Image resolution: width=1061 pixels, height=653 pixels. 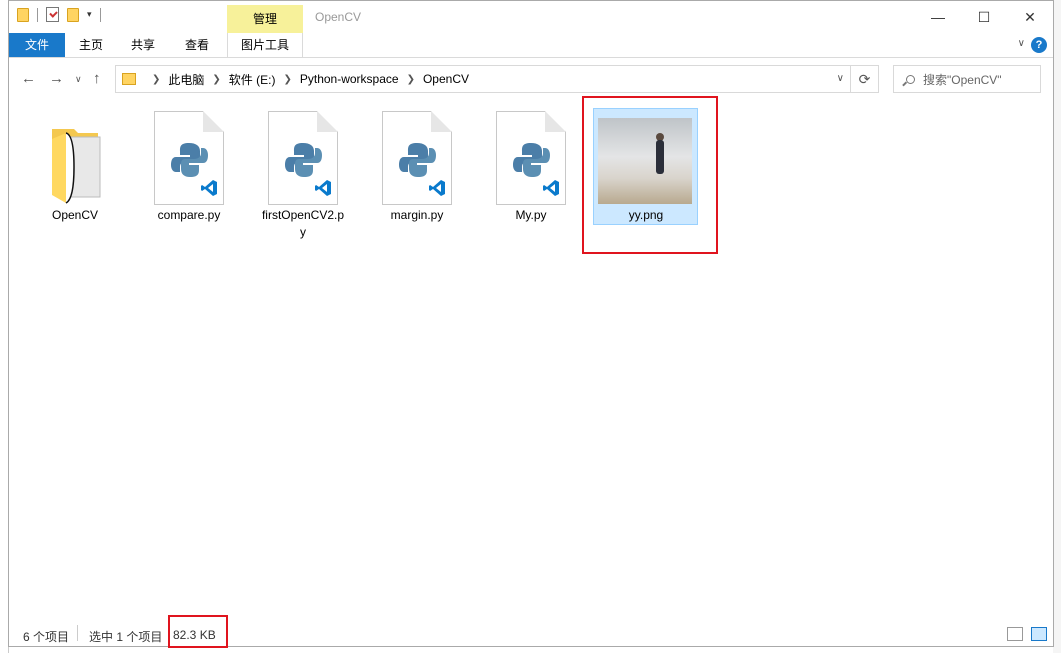 I want to click on up-arrow-icon: ↑, so click(x=97, y=78).